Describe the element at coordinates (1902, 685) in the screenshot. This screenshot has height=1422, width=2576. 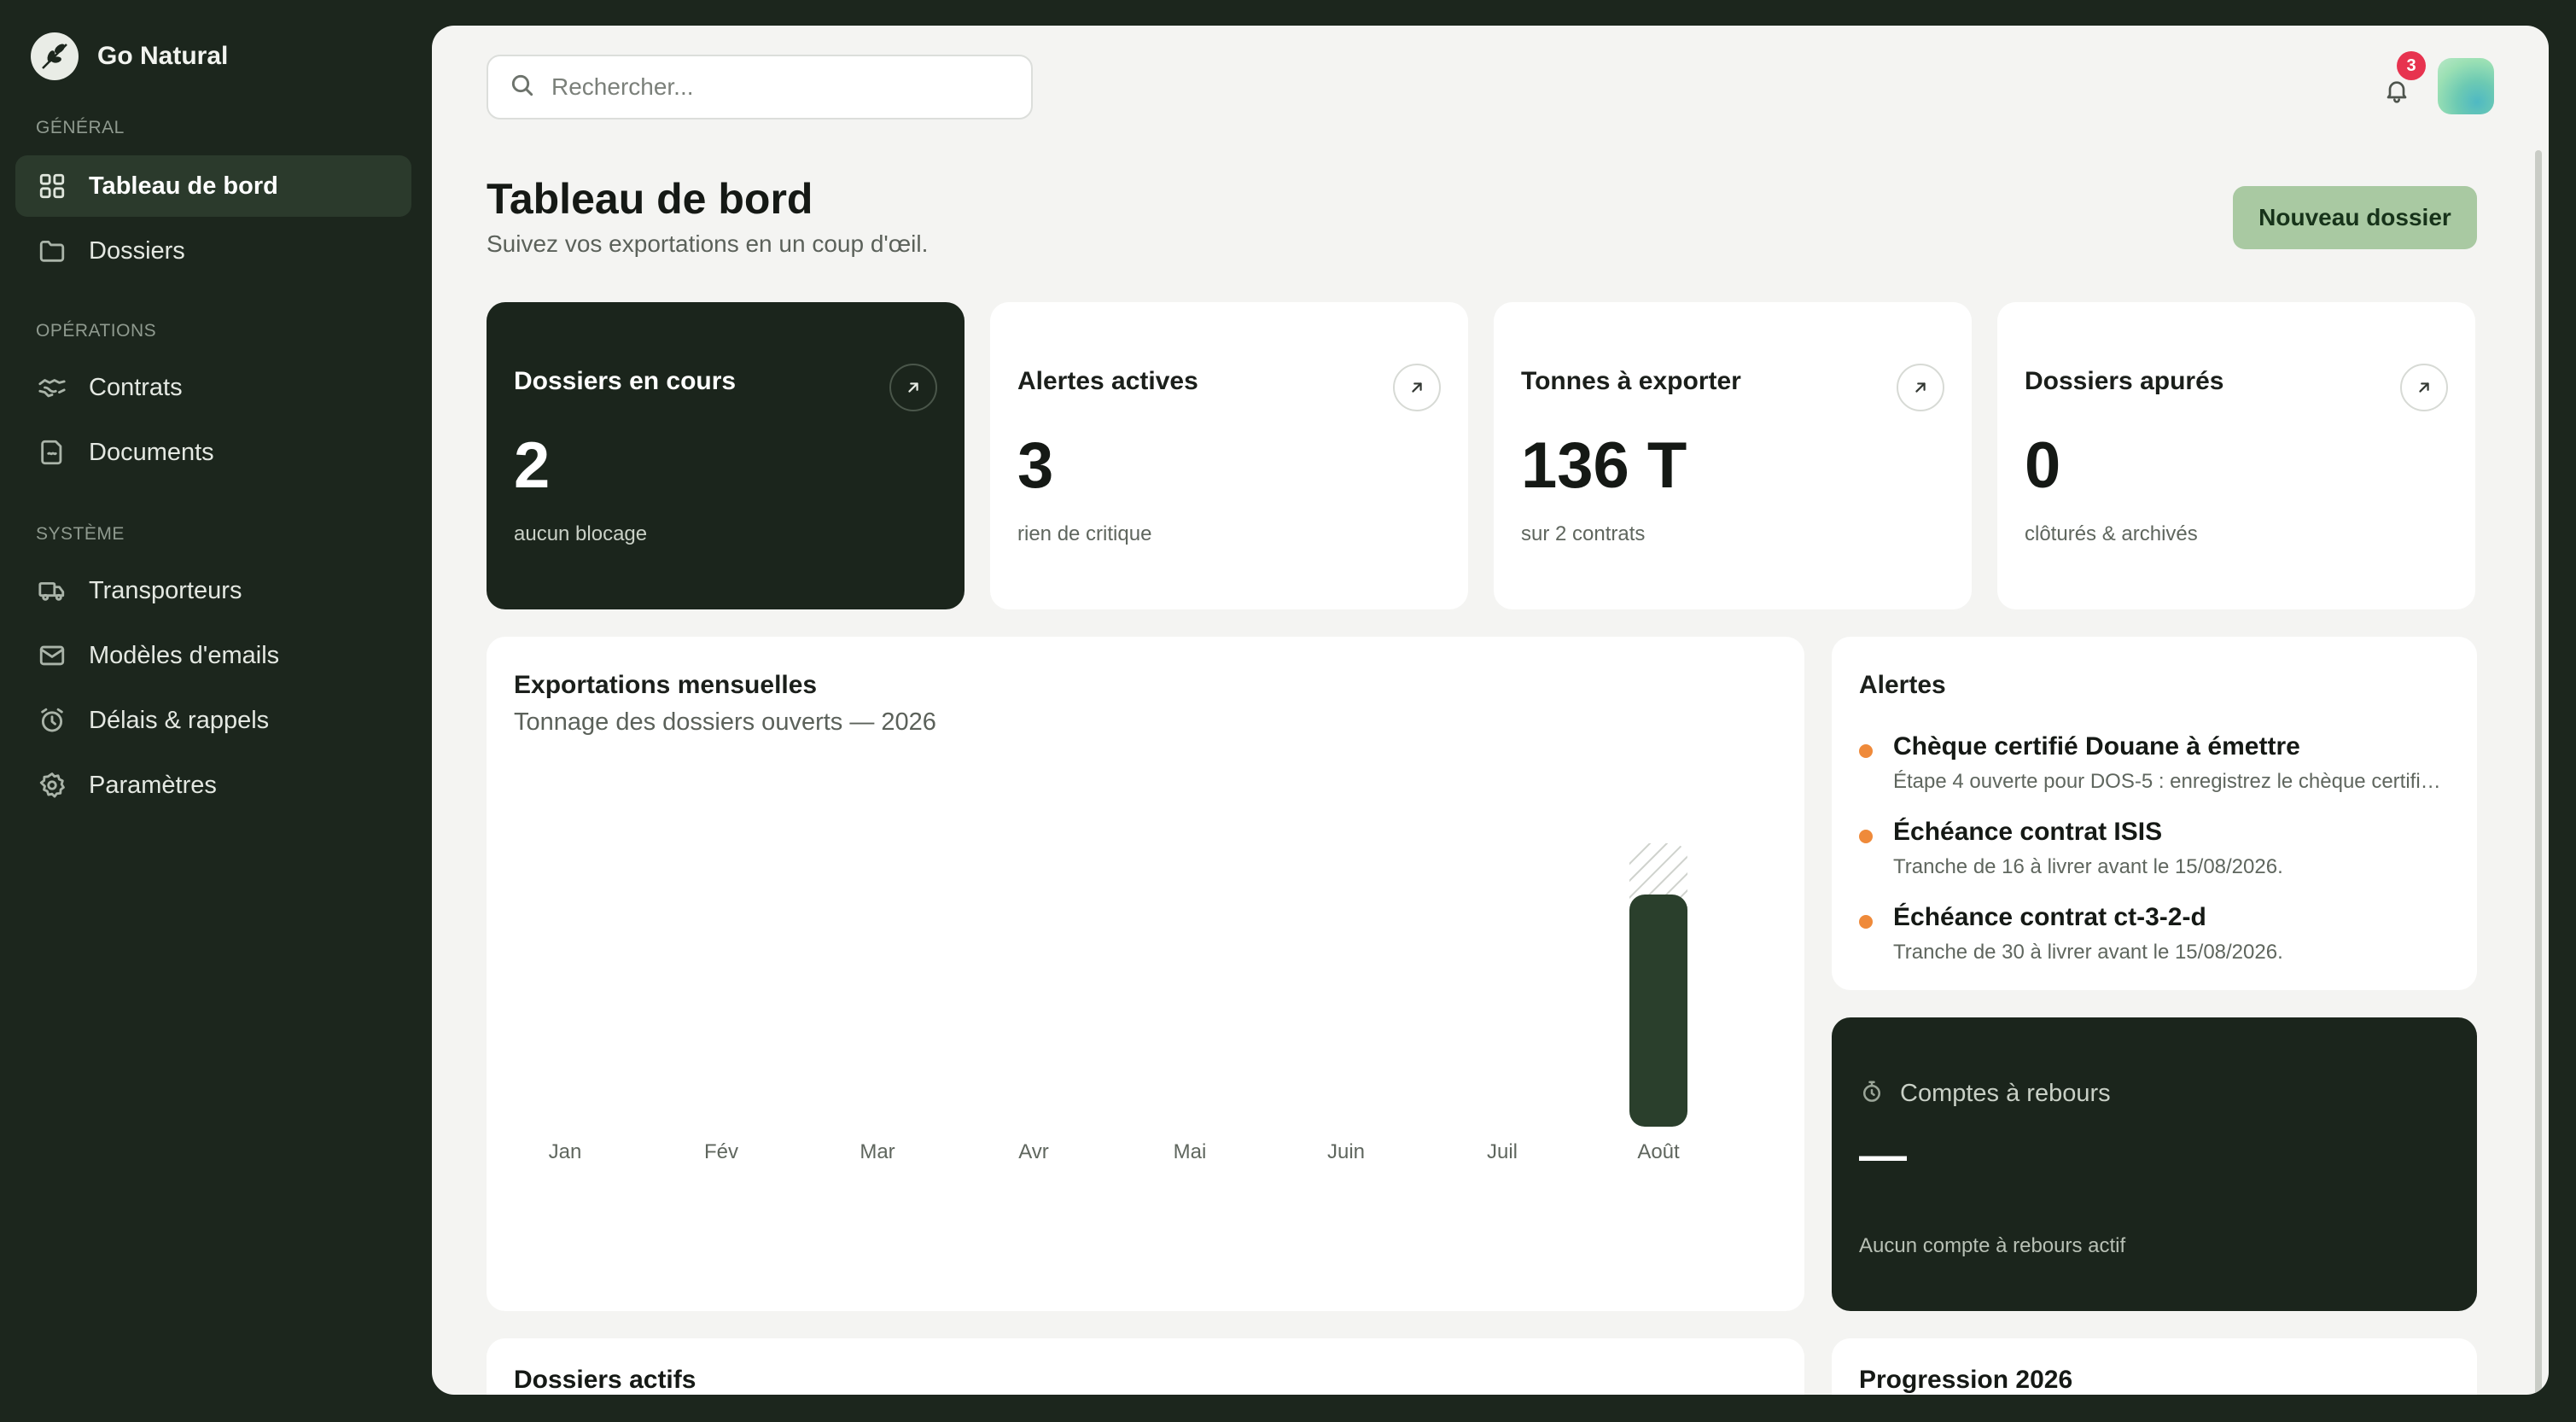
I see `alerts-title: Alertes` at that location.